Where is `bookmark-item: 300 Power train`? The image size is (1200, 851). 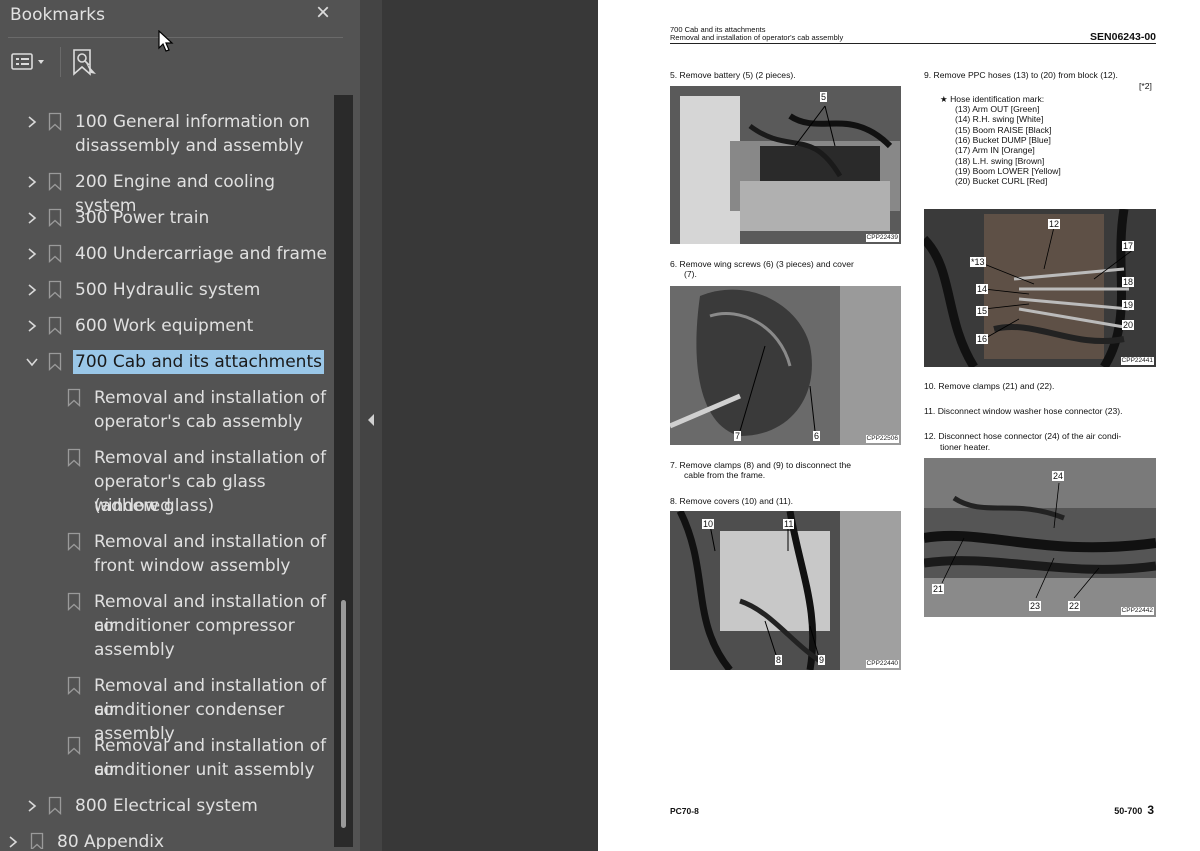 bookmark-item: 300 Power train is located at coordinates (169, 218).